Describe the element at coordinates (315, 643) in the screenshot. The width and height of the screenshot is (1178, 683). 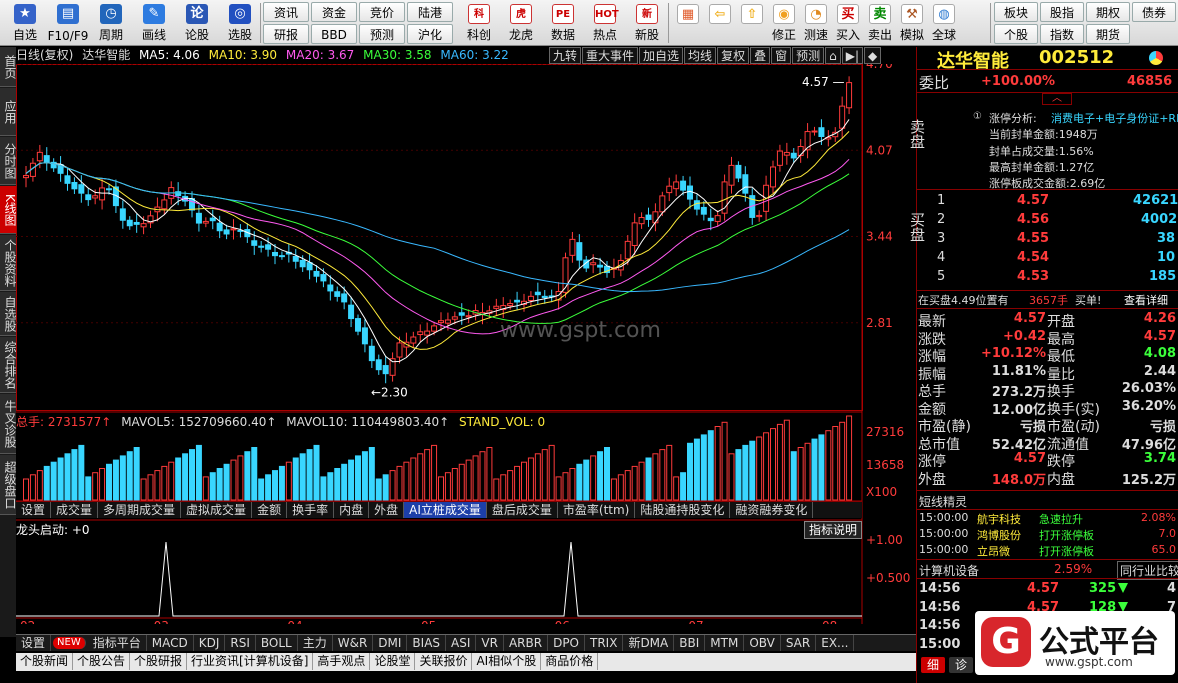
I see `indicator-tab-8: 主力` at that location.